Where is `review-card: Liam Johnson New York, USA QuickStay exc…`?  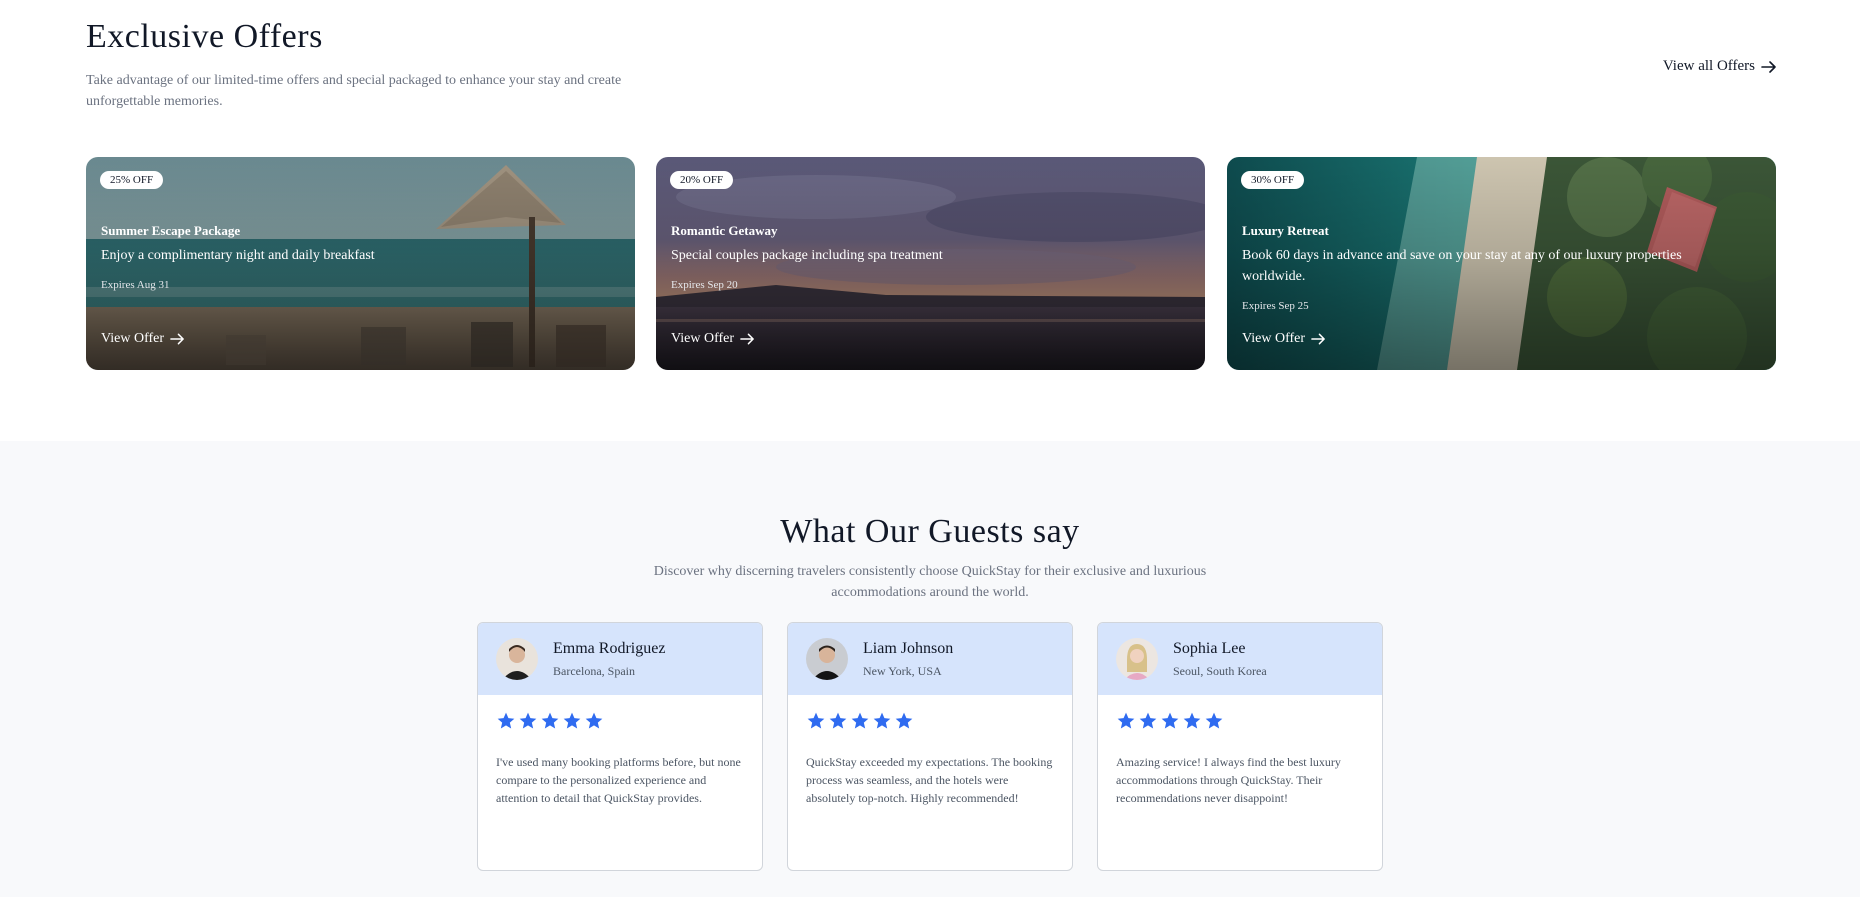 review-card: Liam Johnson New York, USA QuickStay exc… is located at coordinates (930, 746).